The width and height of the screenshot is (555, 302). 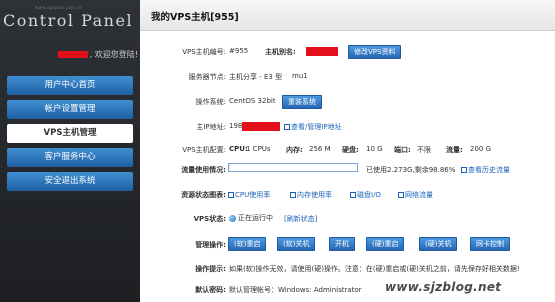 What do you see at coordinates (438, 244) in the screenshot?
I see `hard-shutdown-button: (硬)关机` at bounding box center [438, 244].